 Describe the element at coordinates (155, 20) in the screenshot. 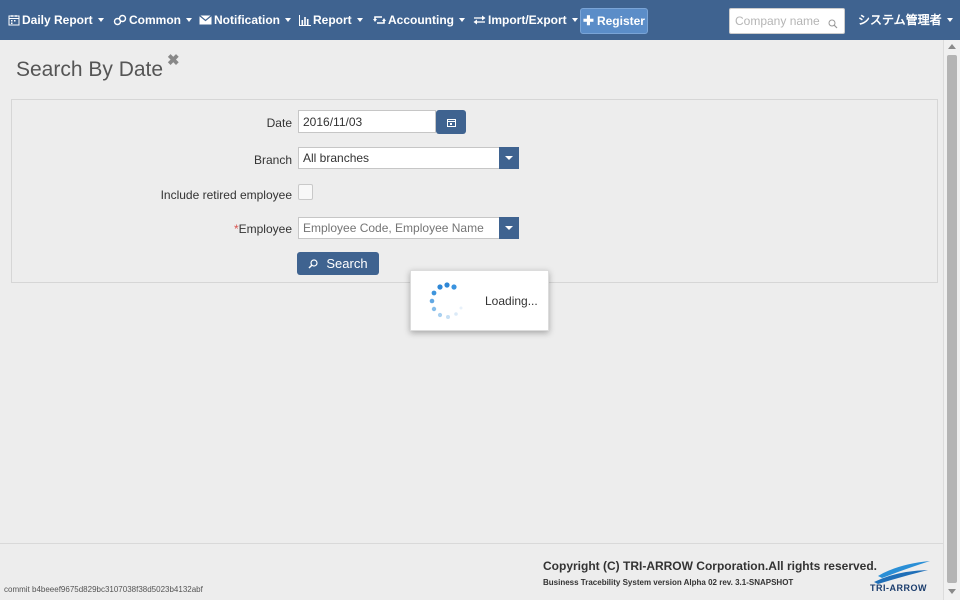

I see `nav-common-label: Common` at that location.